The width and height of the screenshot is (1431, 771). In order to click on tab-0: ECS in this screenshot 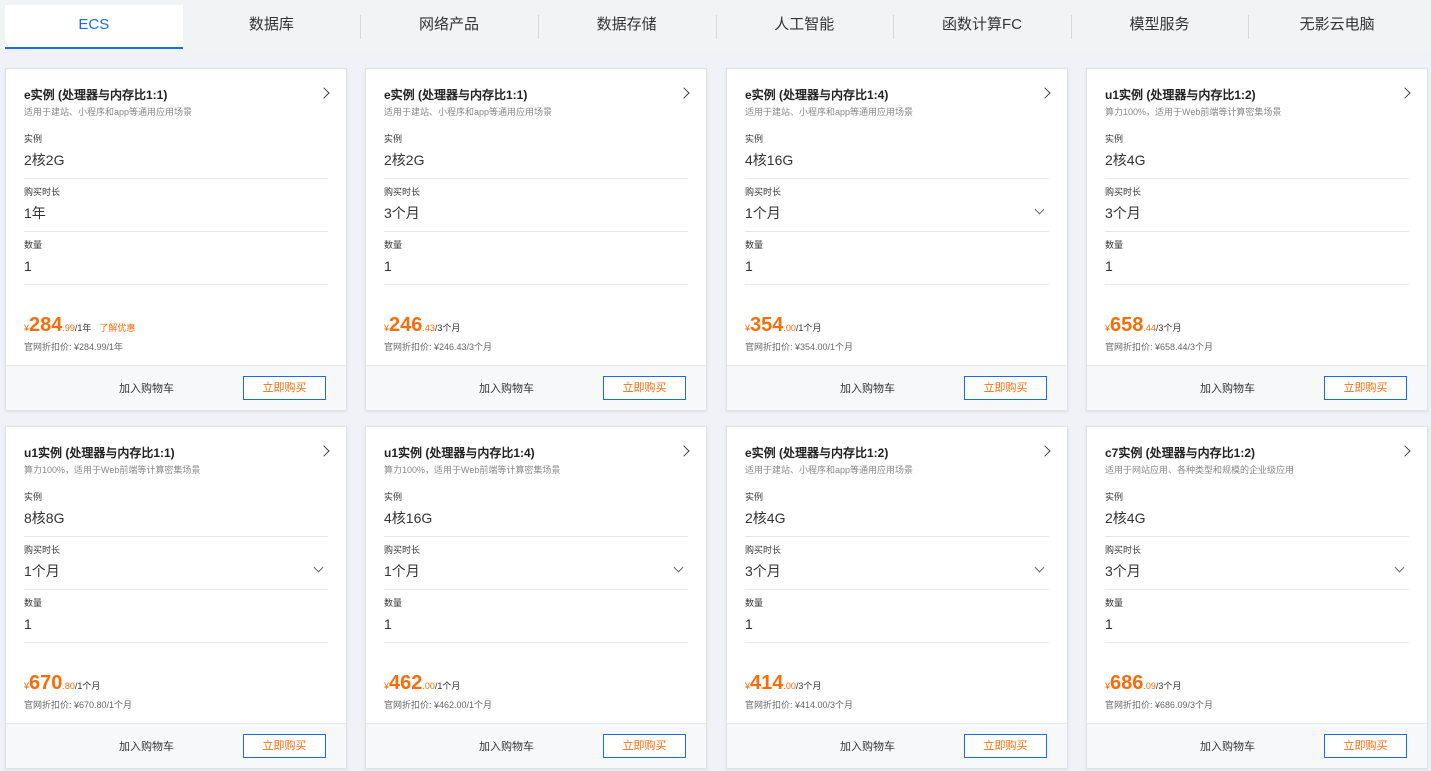, I will do `click(94, 27)`.